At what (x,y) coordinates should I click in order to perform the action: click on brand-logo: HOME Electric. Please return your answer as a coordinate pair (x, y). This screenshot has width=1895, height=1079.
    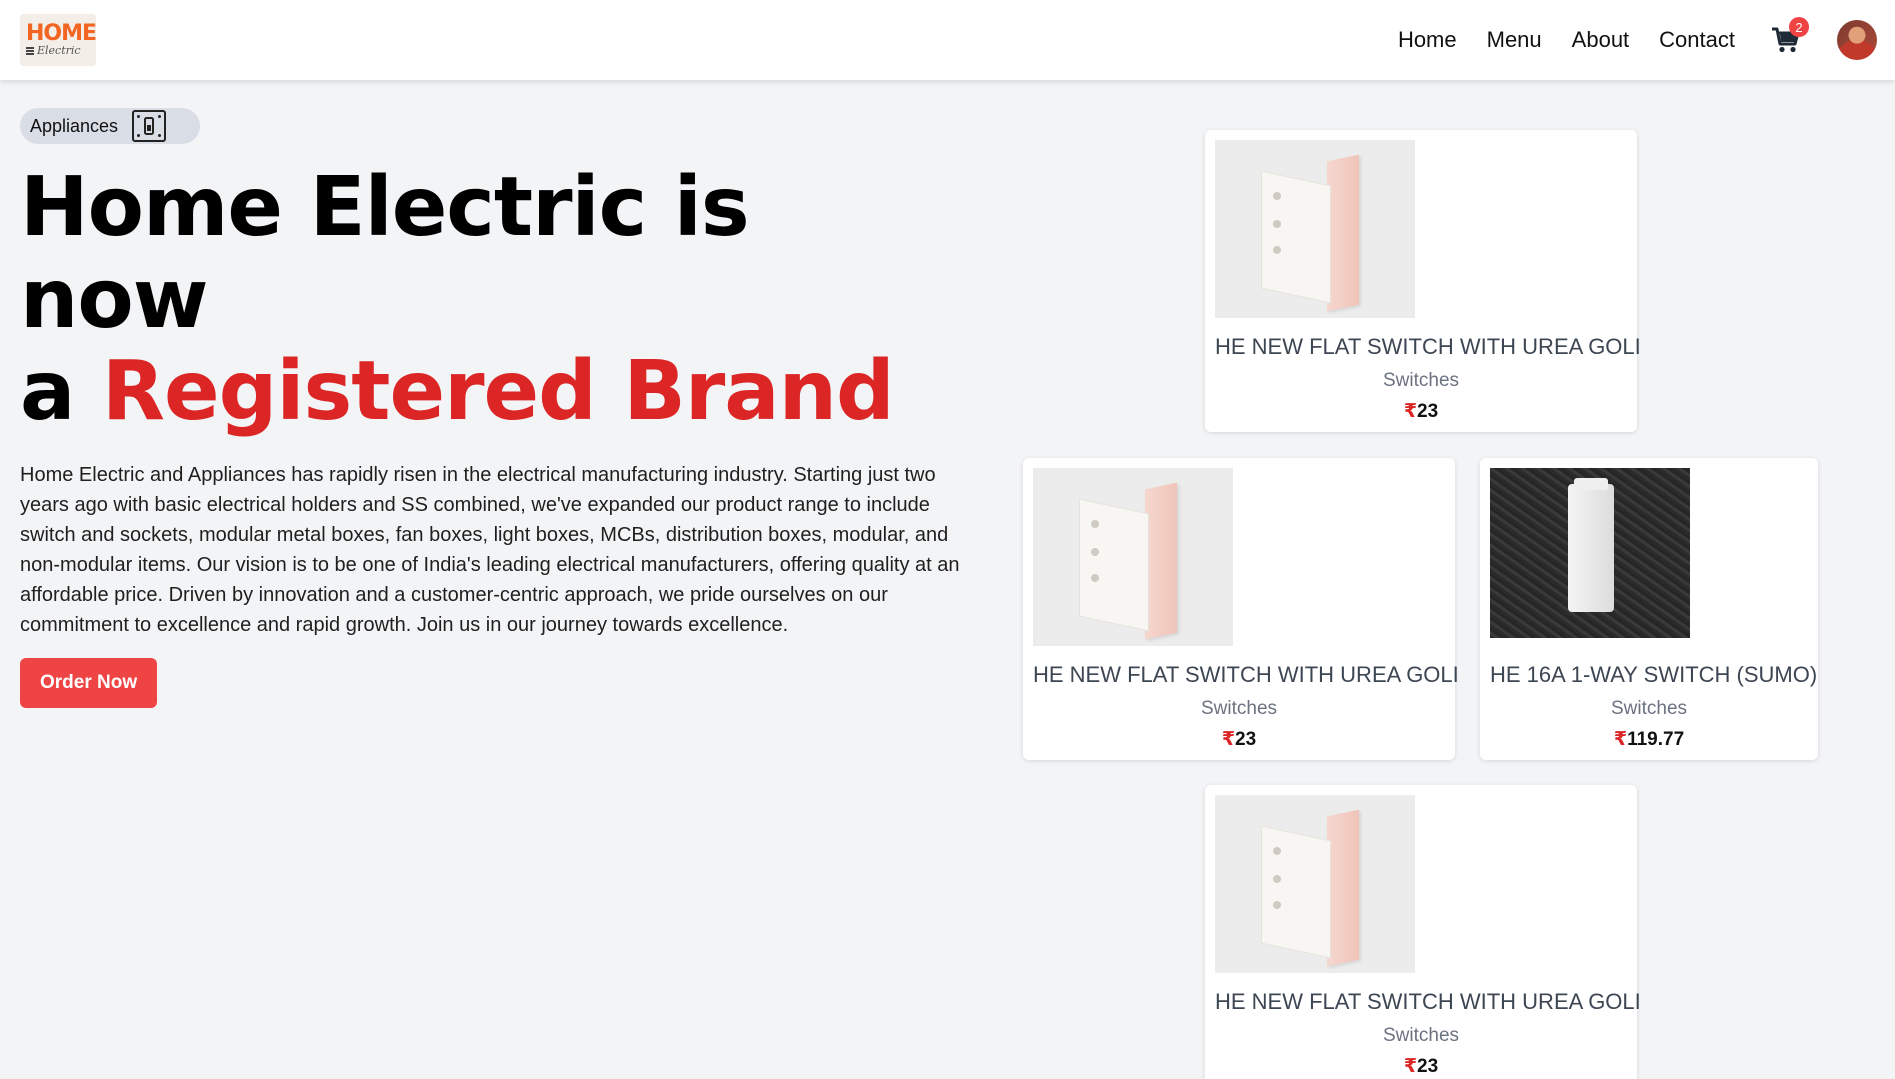
    Looking at the image, I should click on (58, 40).